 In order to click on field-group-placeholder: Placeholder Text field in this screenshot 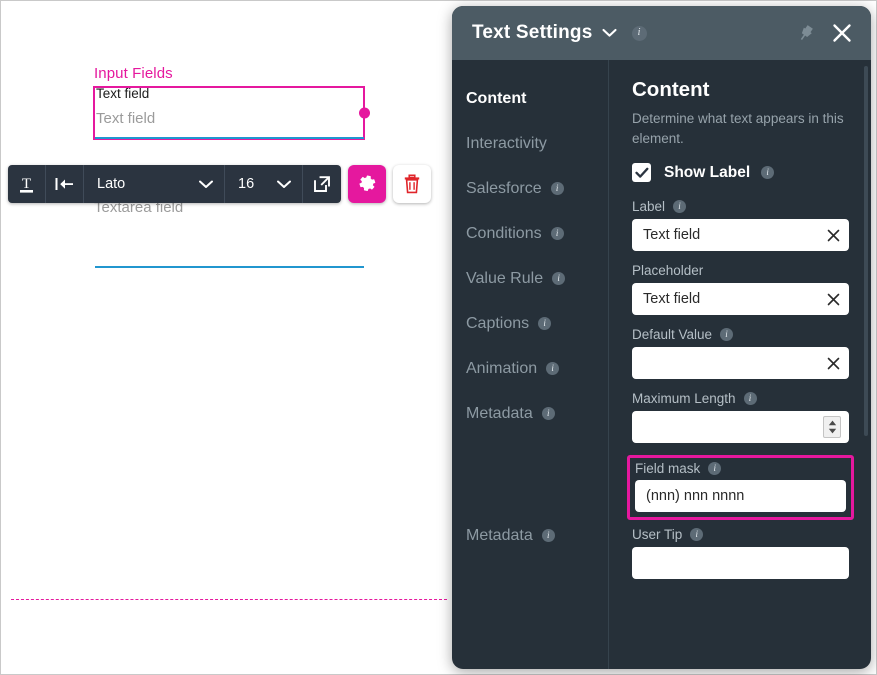, I will do `click(740, 289)`.